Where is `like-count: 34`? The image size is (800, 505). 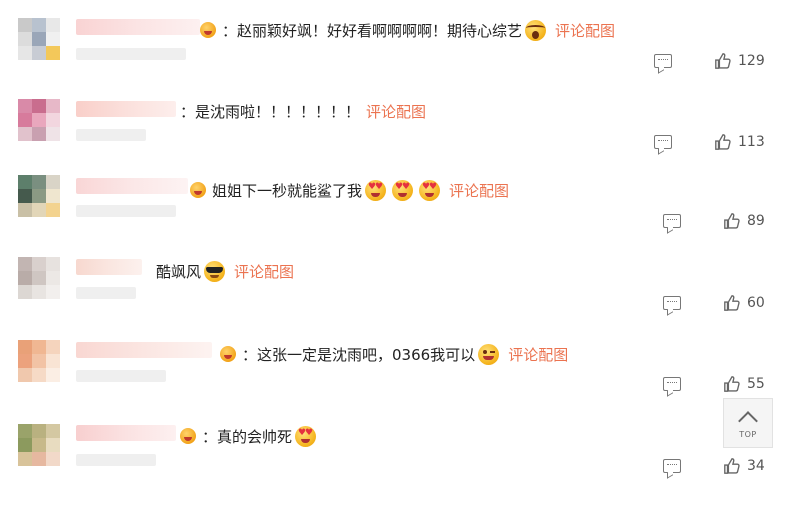 like-count: 34 is located at coordinates (756, 466).